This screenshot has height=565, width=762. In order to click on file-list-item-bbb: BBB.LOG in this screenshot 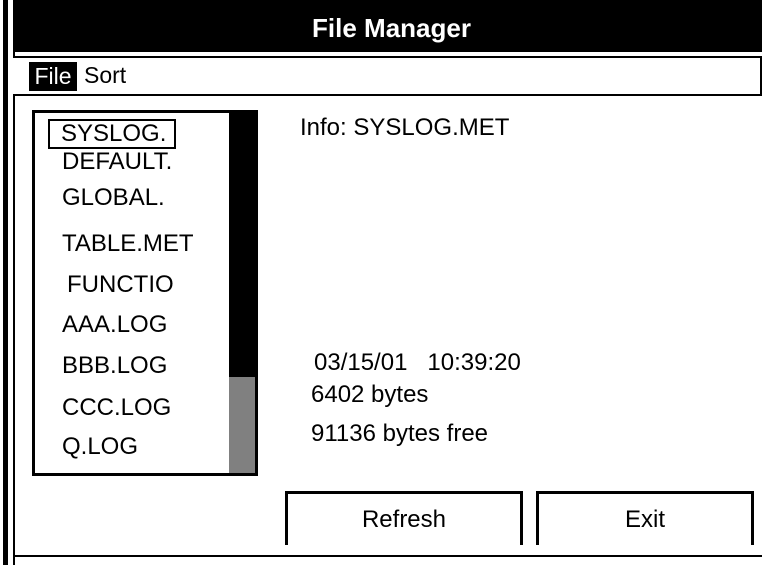, I will do `click(114, 366)`.